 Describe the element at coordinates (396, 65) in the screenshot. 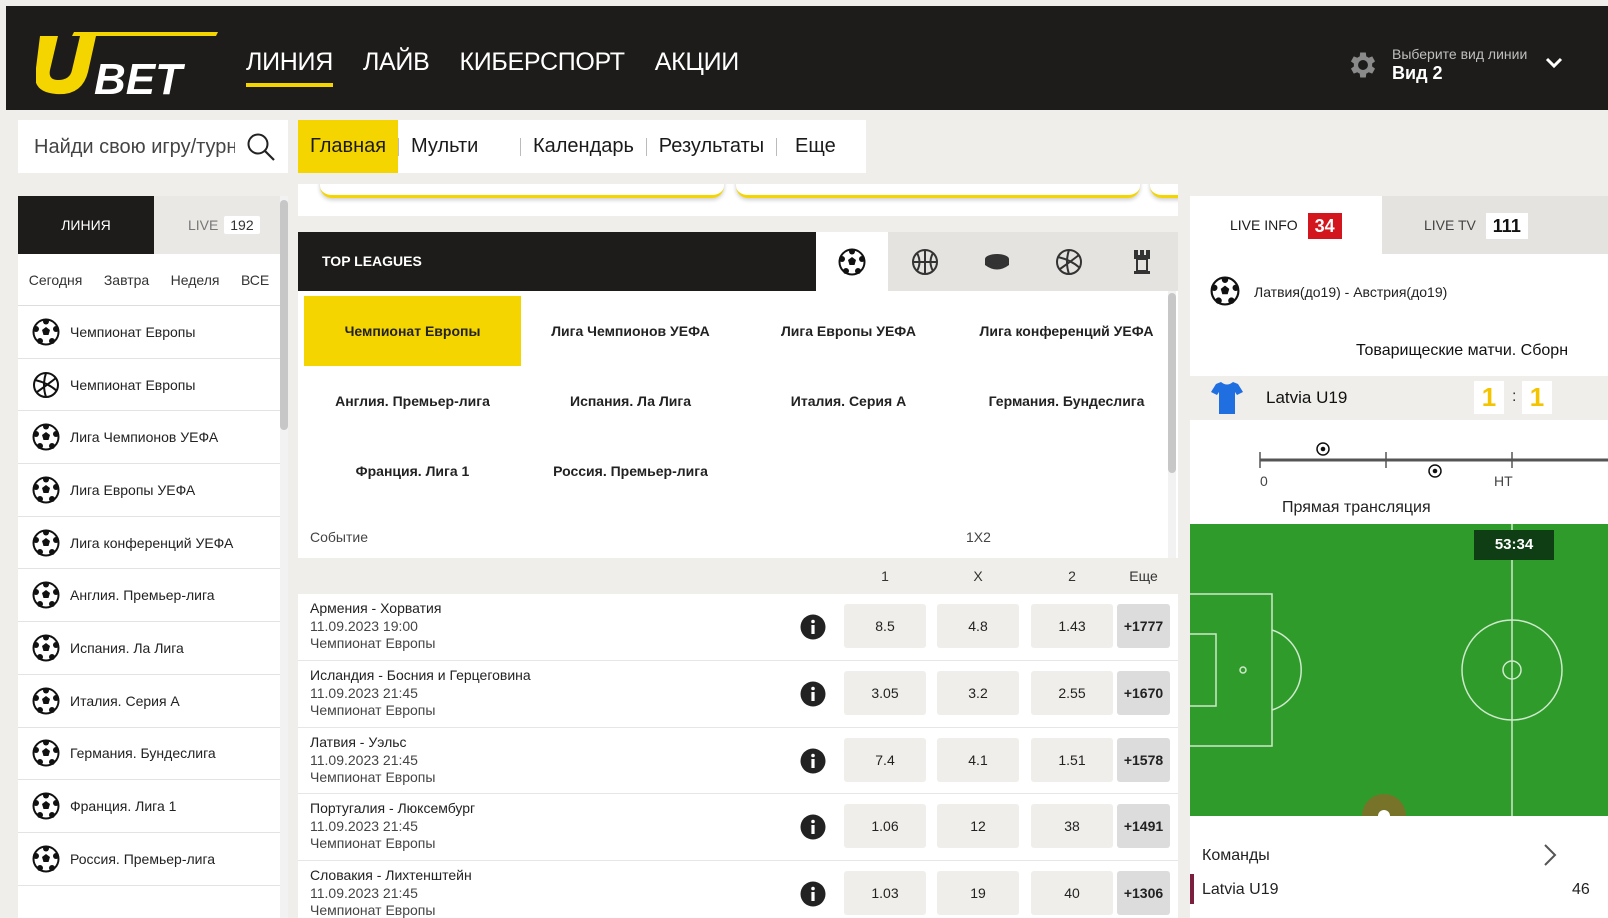

I see `nav-live: ЛАЙВ` at that location.